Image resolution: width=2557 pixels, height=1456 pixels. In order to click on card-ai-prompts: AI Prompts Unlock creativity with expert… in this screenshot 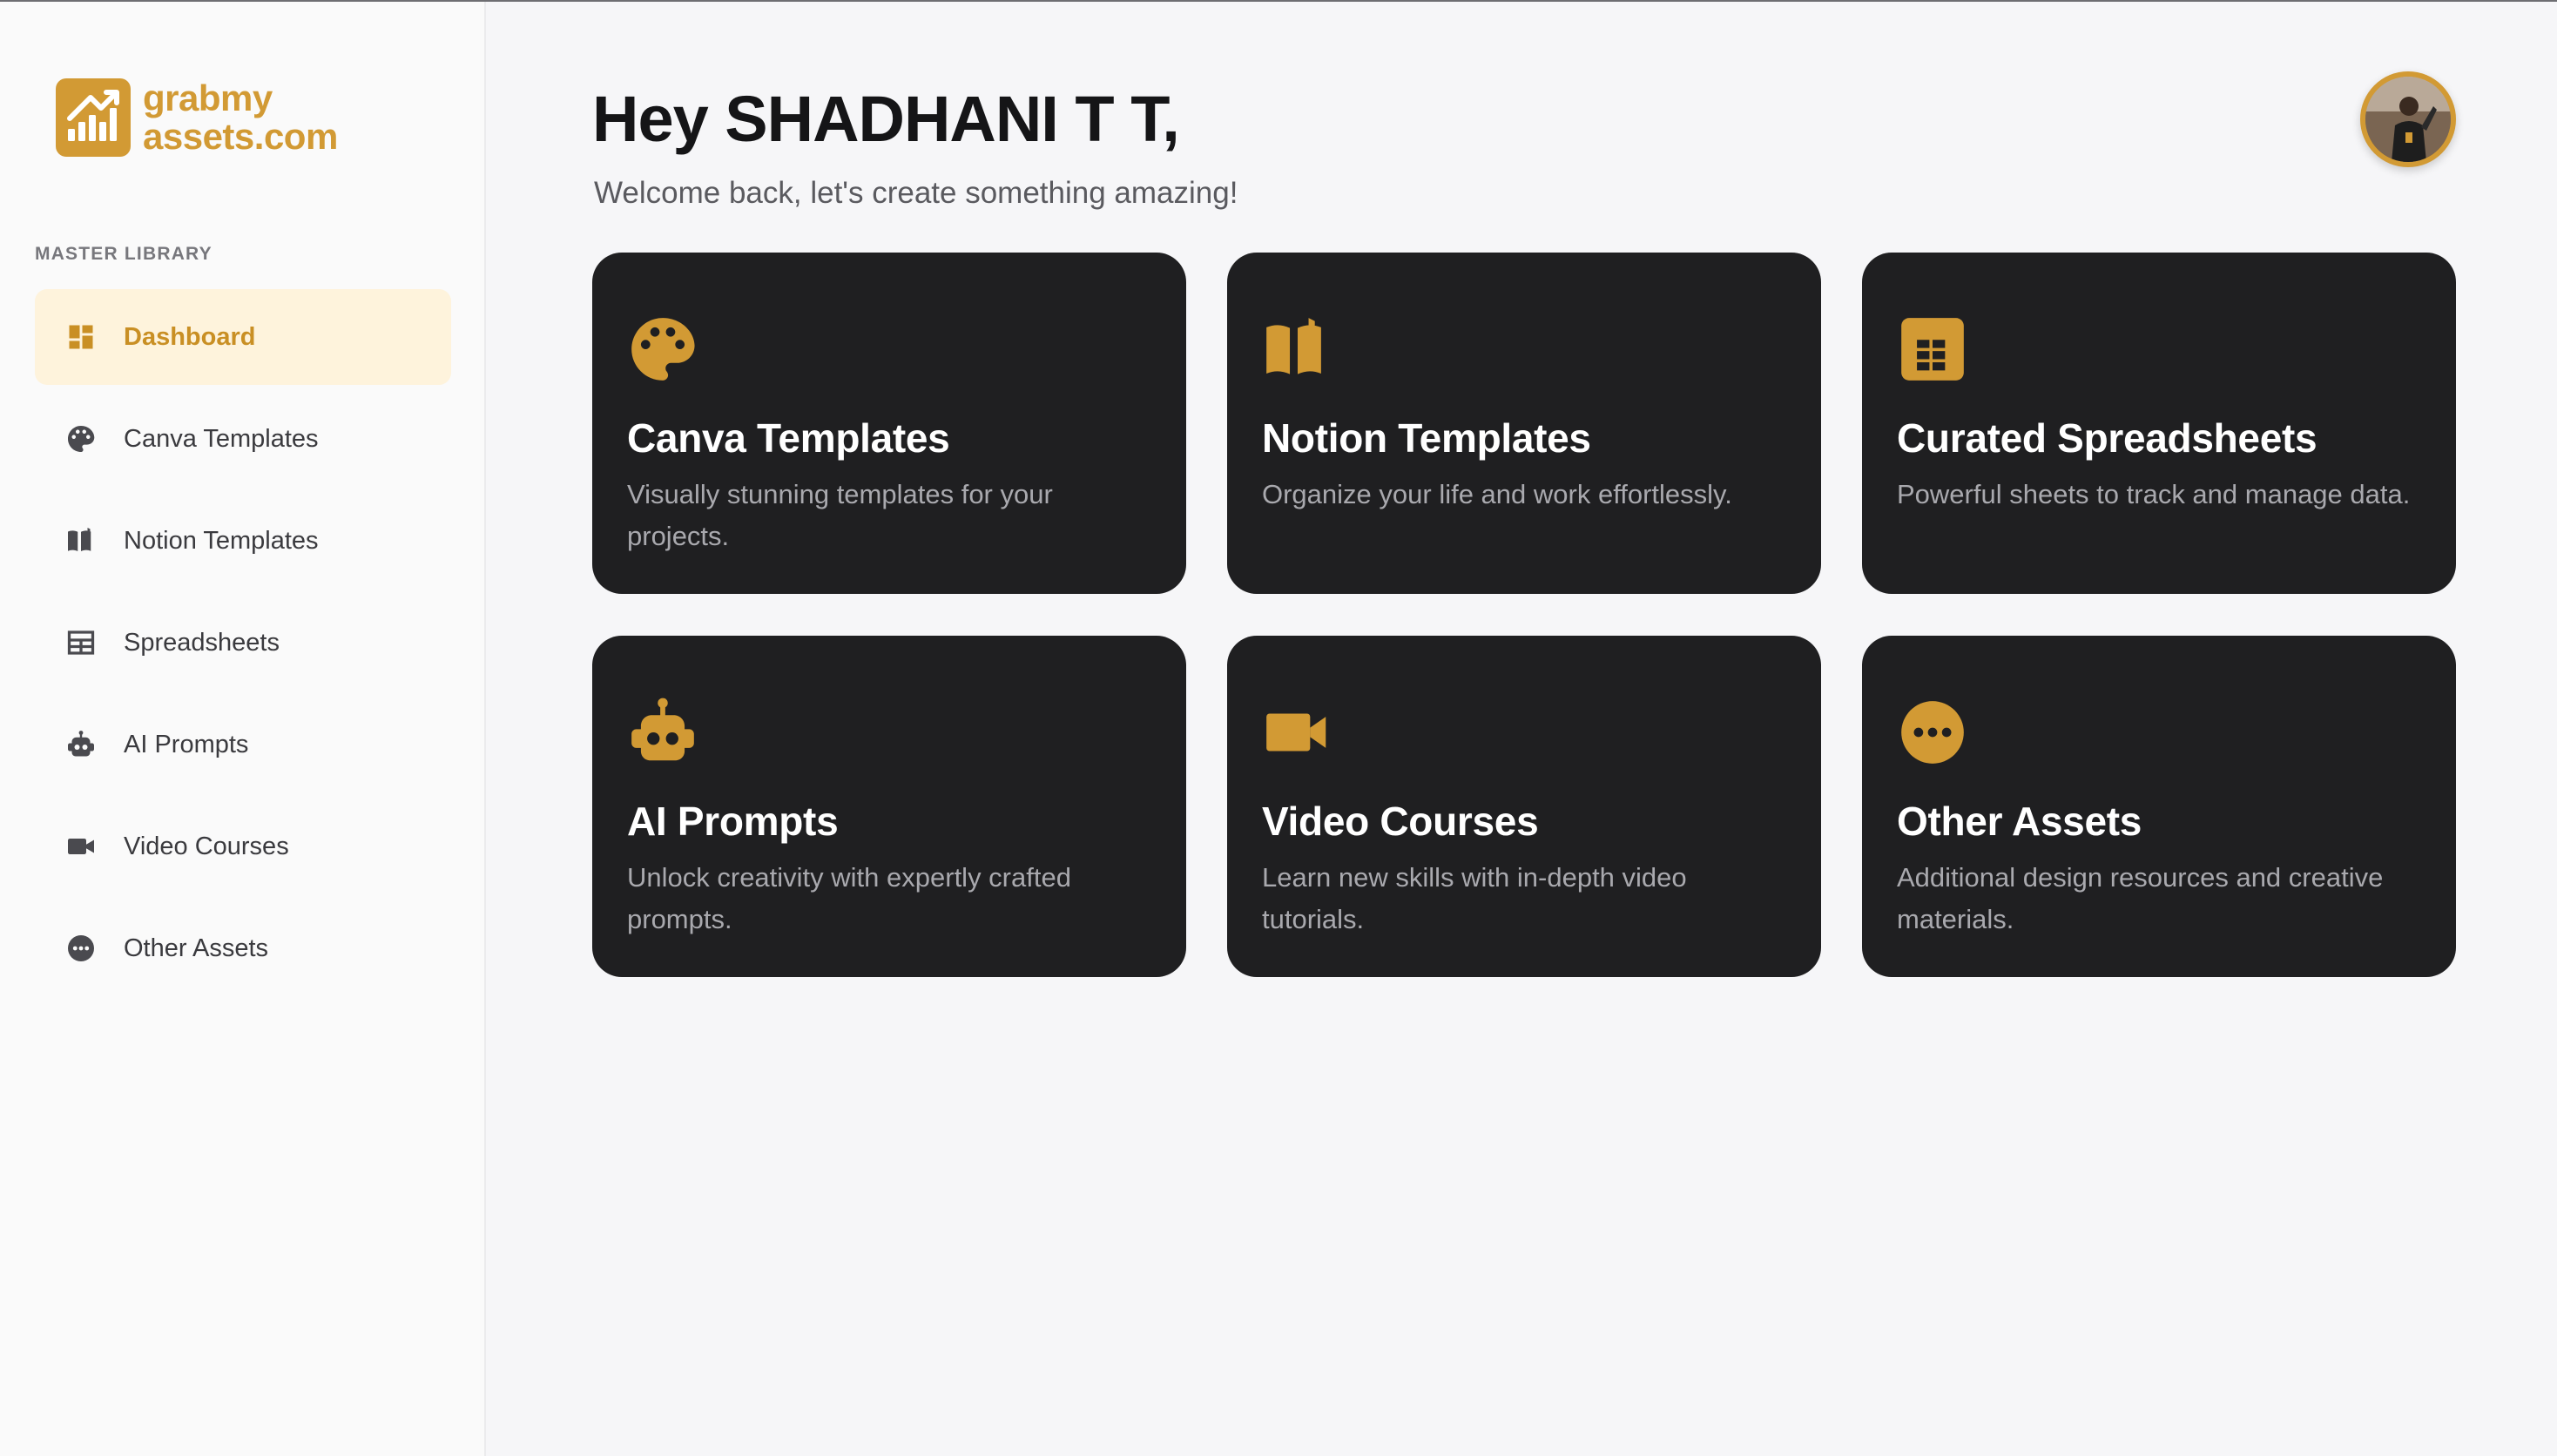, I will do `click(889, 806)`.